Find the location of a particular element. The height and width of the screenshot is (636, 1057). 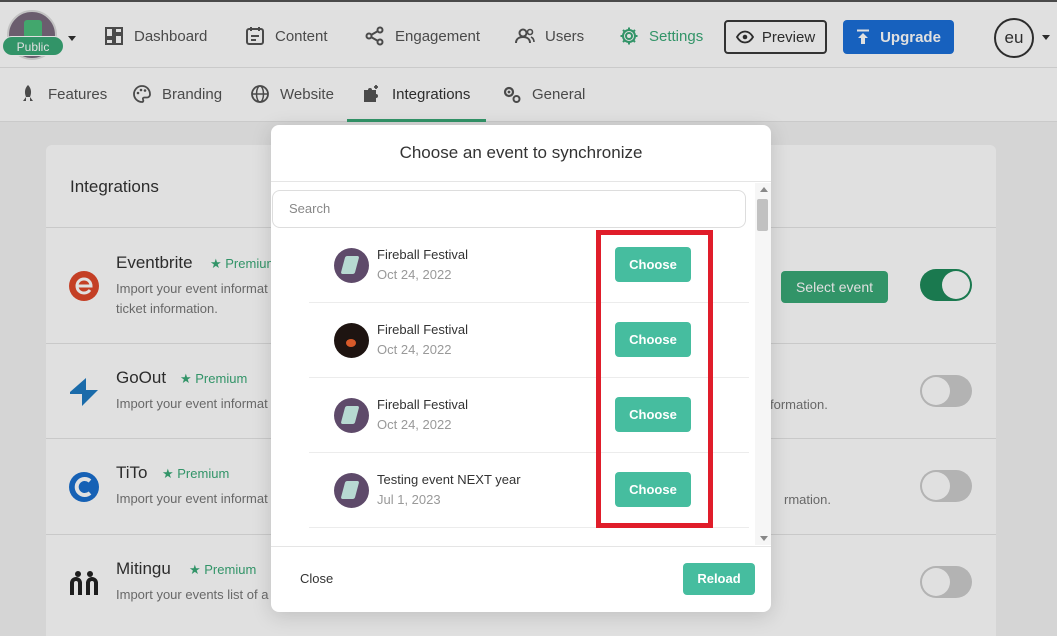

scroll-down-arrow-icon is located at coordinates (764, 538).